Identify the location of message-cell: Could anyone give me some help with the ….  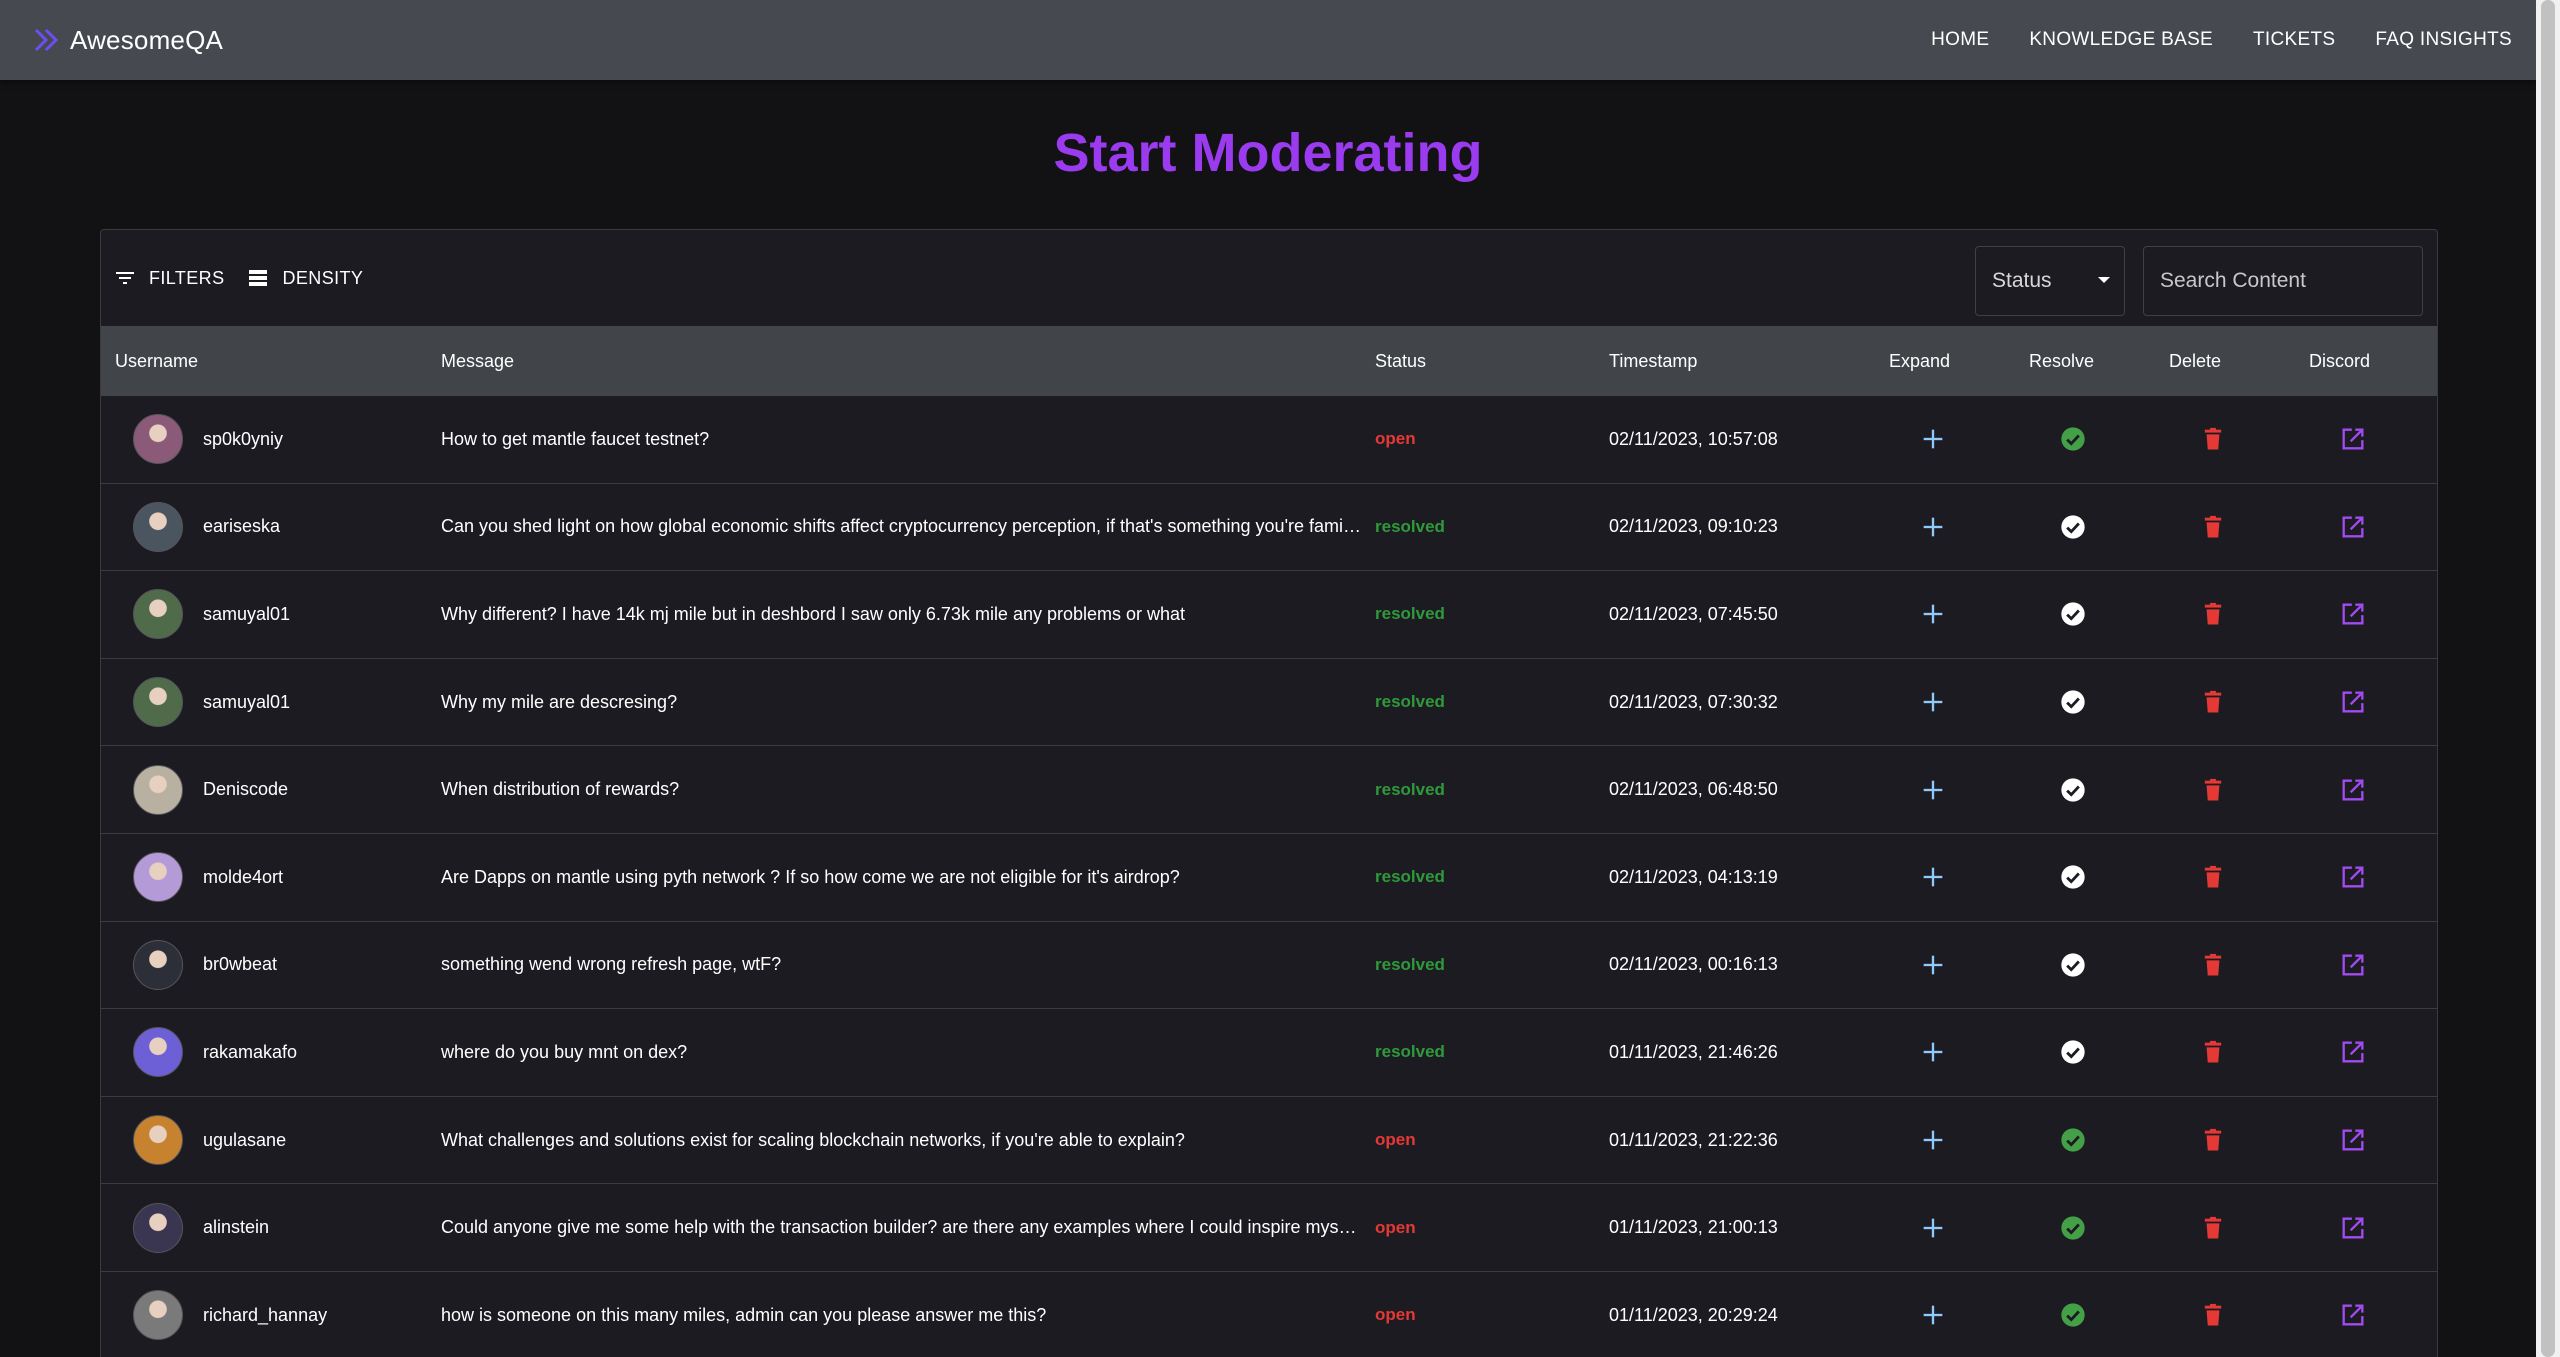
(943, 1227).